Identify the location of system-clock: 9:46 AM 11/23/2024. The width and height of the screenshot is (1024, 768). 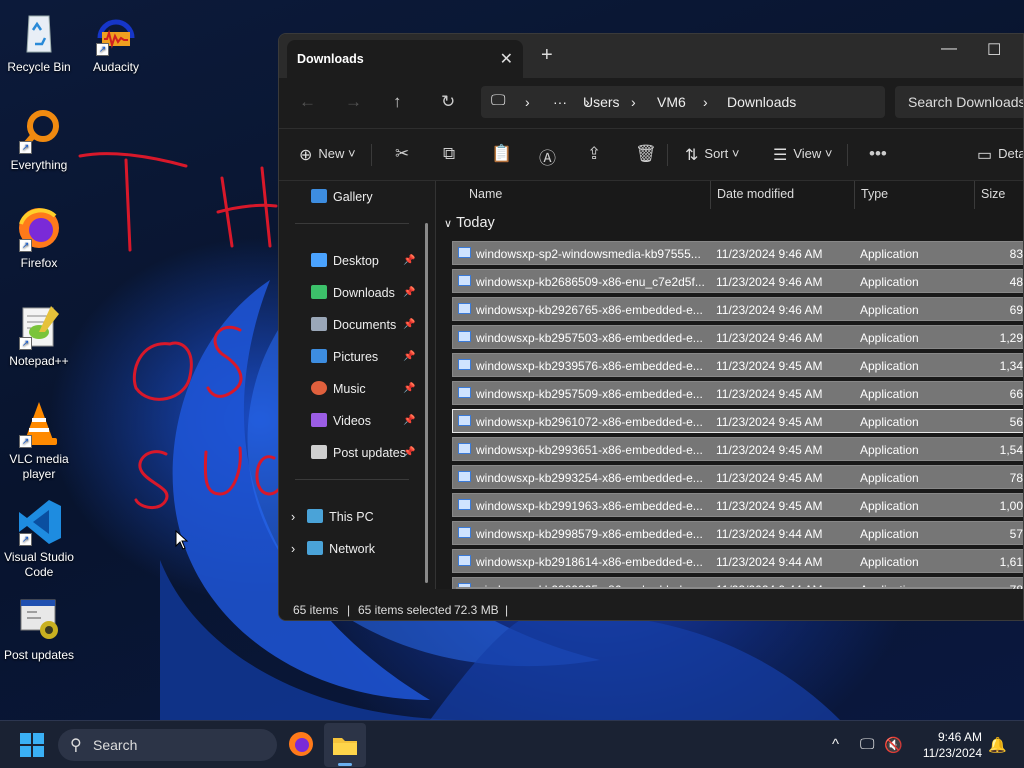
(945, 745).